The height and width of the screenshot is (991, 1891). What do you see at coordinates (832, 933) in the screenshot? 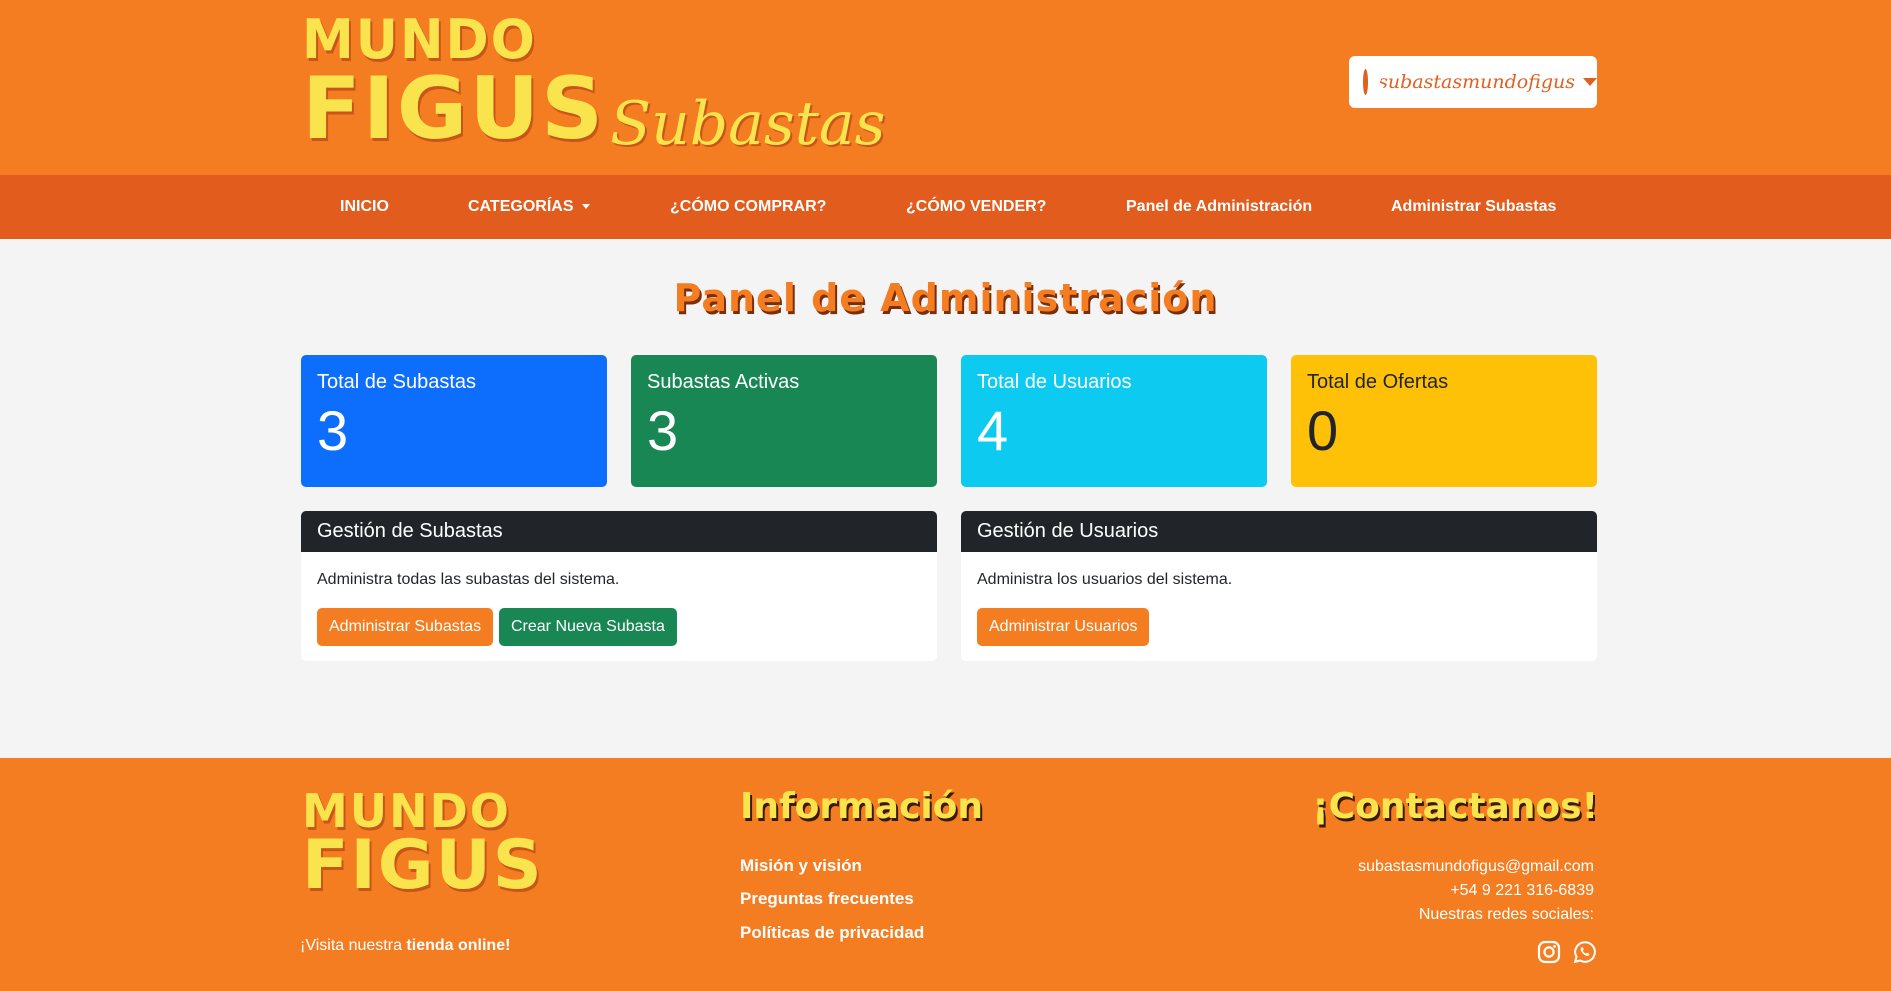
I see `link-politicas-privacidad: Políticas de privacidad` at bounding box center [832, 933].